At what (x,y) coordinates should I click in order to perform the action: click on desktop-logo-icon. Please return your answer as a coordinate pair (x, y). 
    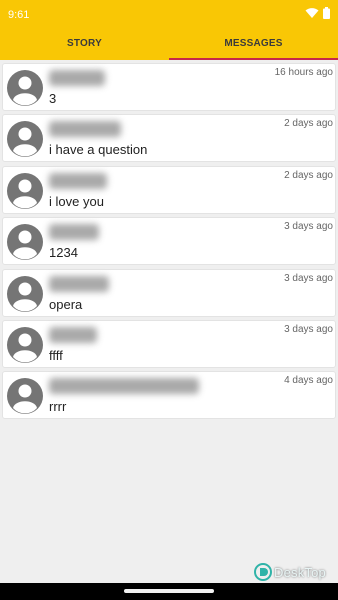
    Looking at the image, I should click on (263, 572).